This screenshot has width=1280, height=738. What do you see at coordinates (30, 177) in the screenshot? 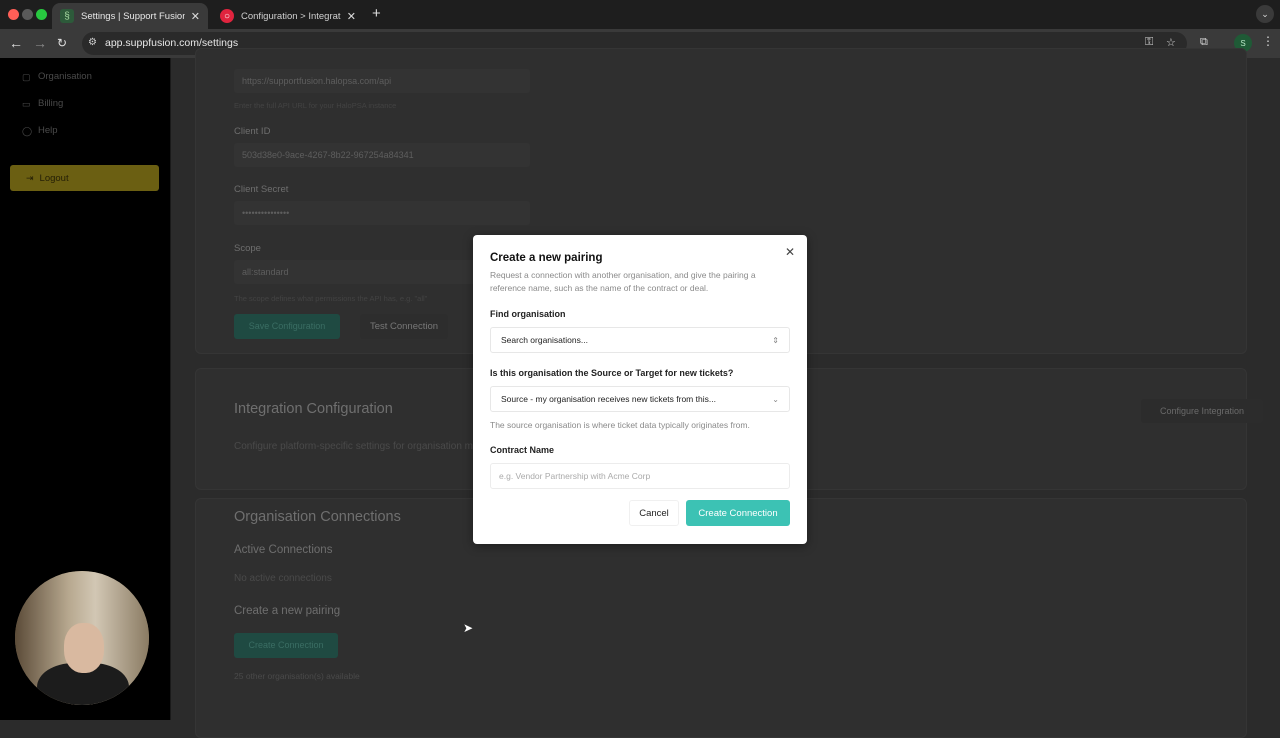
I see `logout-icon: ⇥` at bounding box center [30, 177].